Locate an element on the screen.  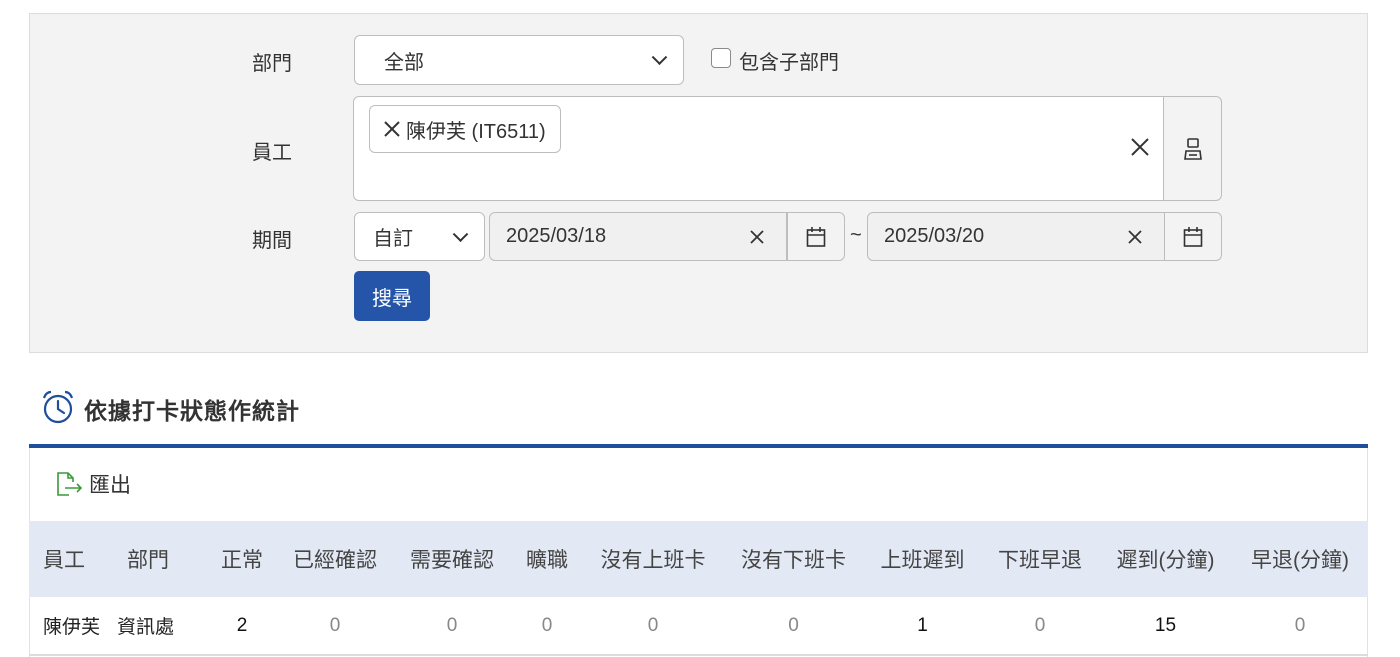
department-label: 部門 is located at coordinates (272, 64).